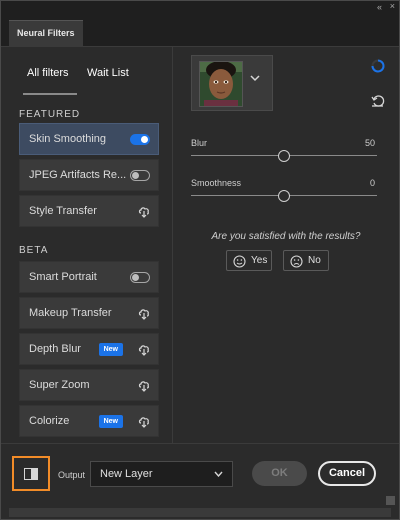 The width and height of the screenshot is (400, 520). Describe the element at coordinates (126, 474) in the screenshot. I see `output-select-value: New Layer` at that location.